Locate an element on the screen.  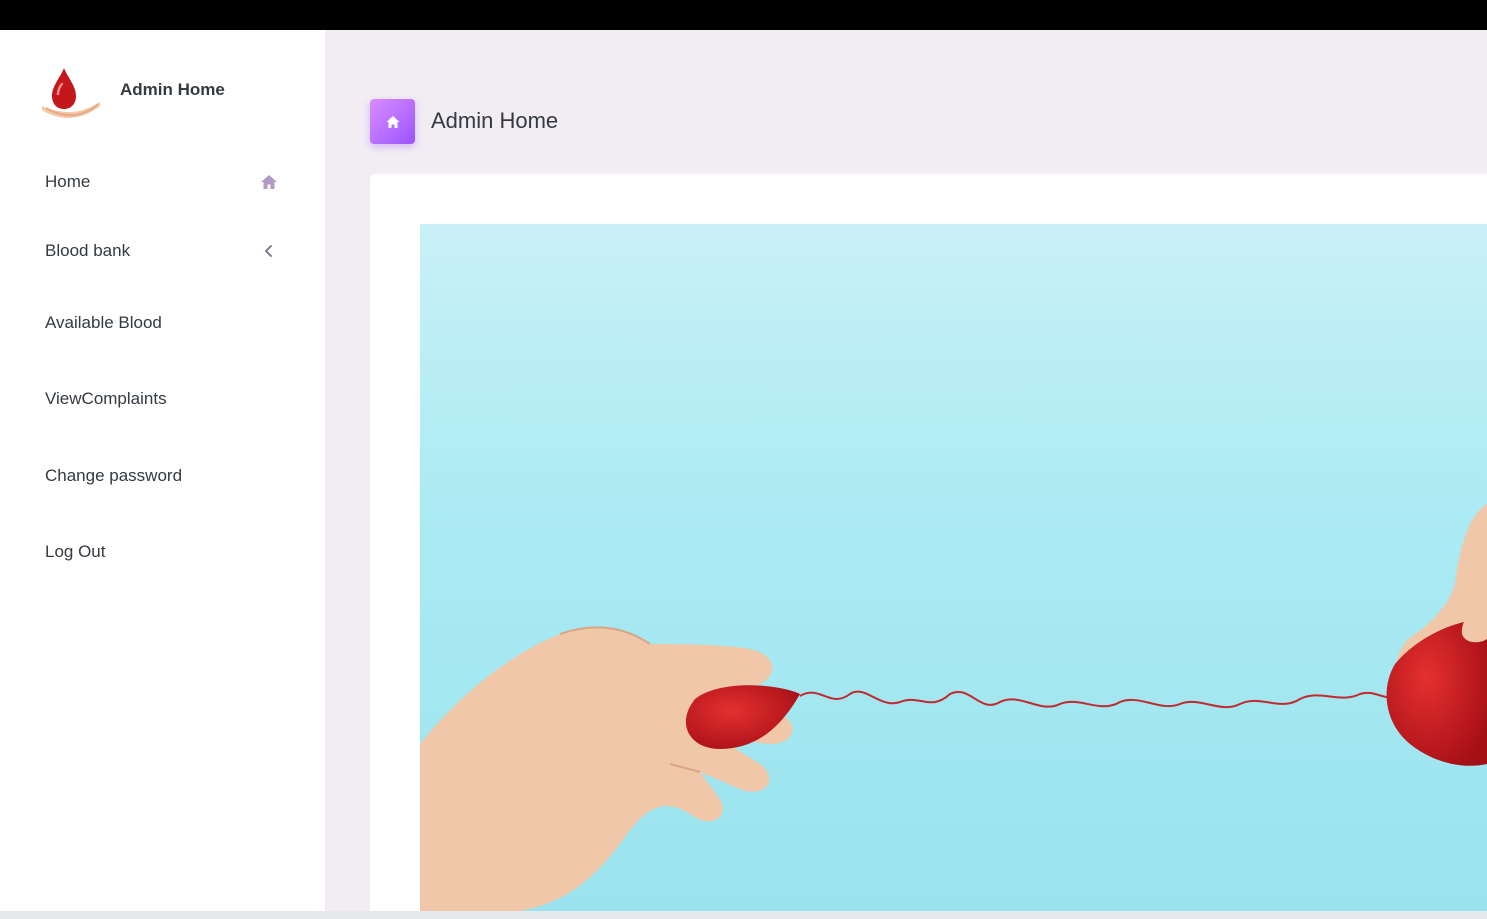
sidebar-item-label: Change password is located at coordinates (114, 475).